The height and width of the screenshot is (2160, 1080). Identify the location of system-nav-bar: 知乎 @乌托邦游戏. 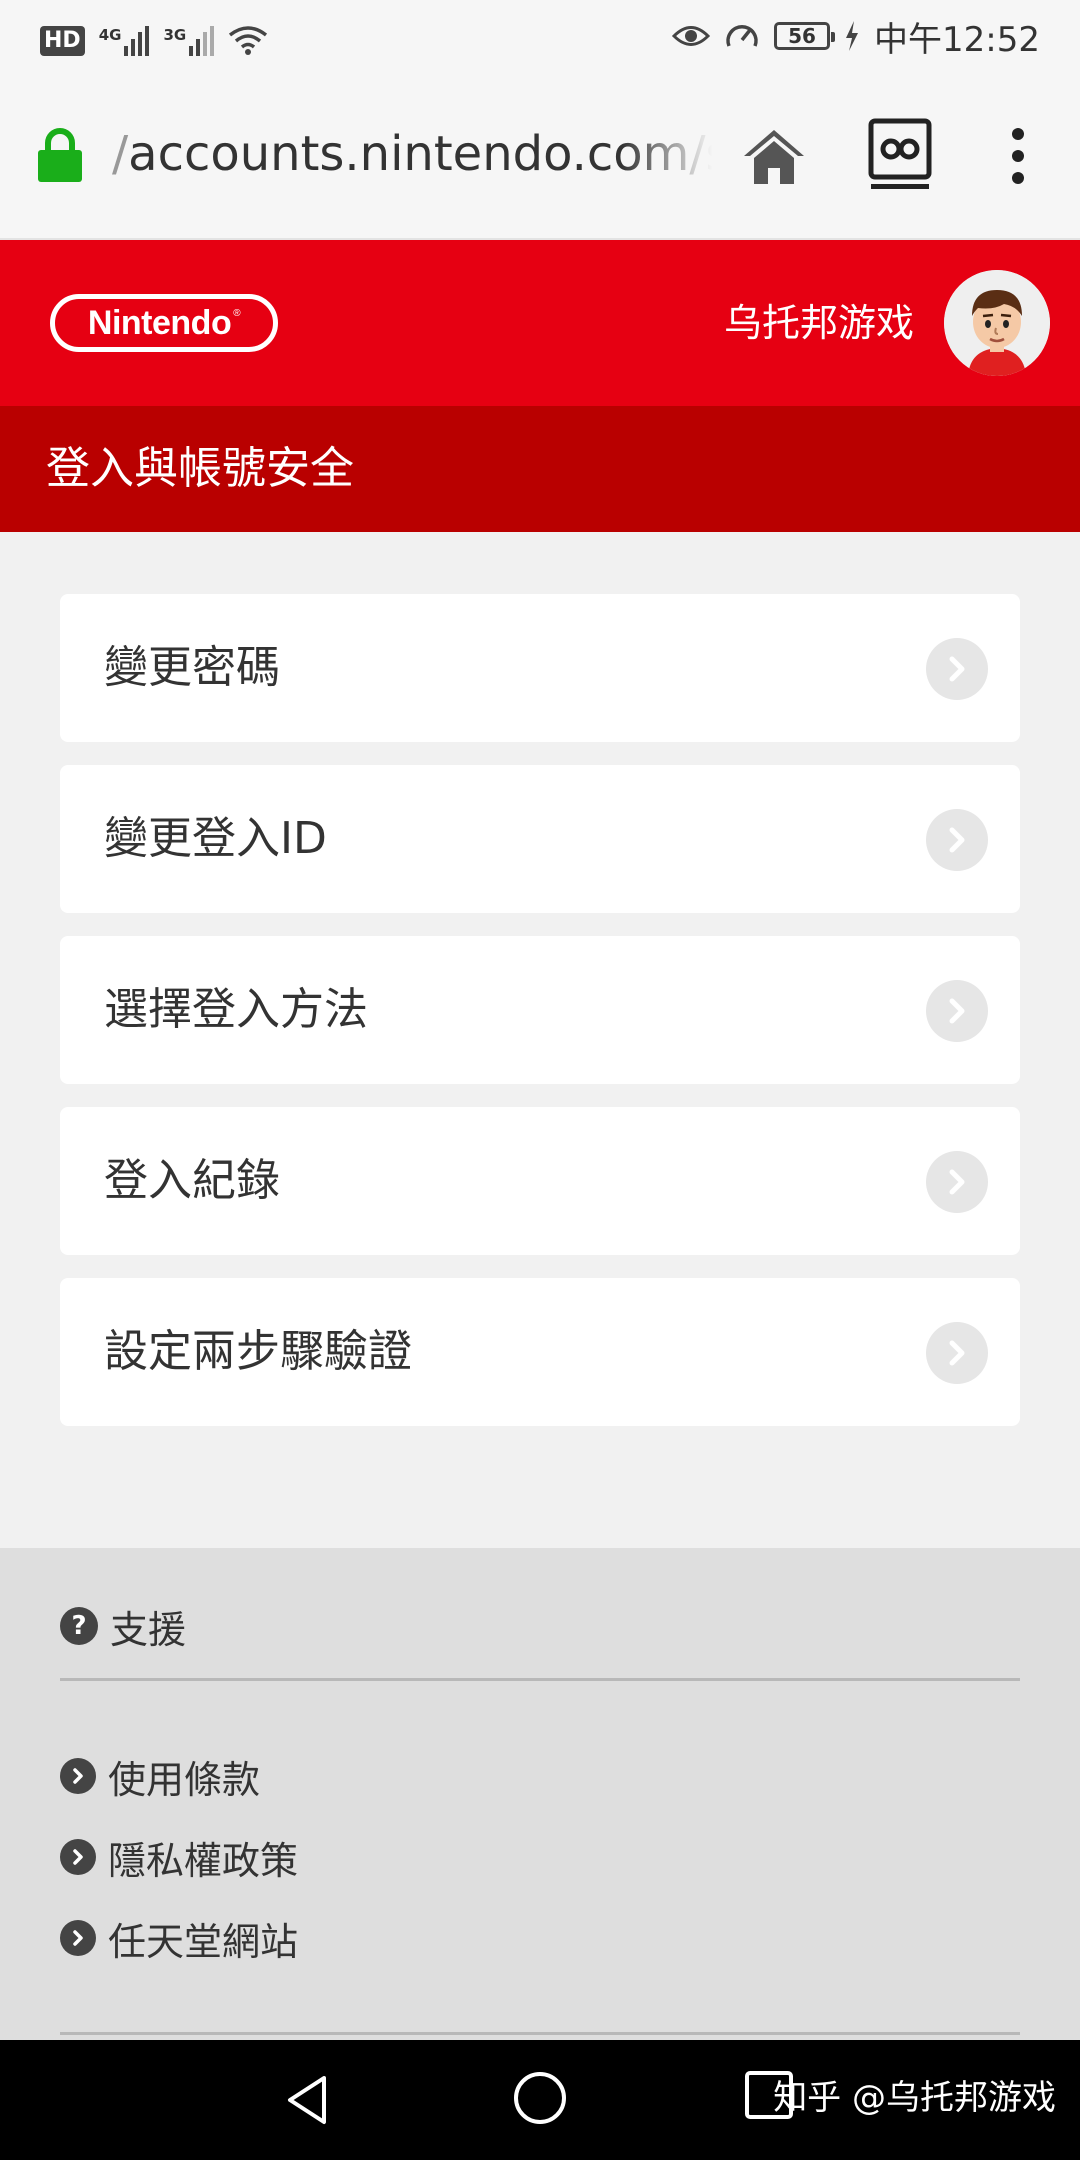
(540, 2100).